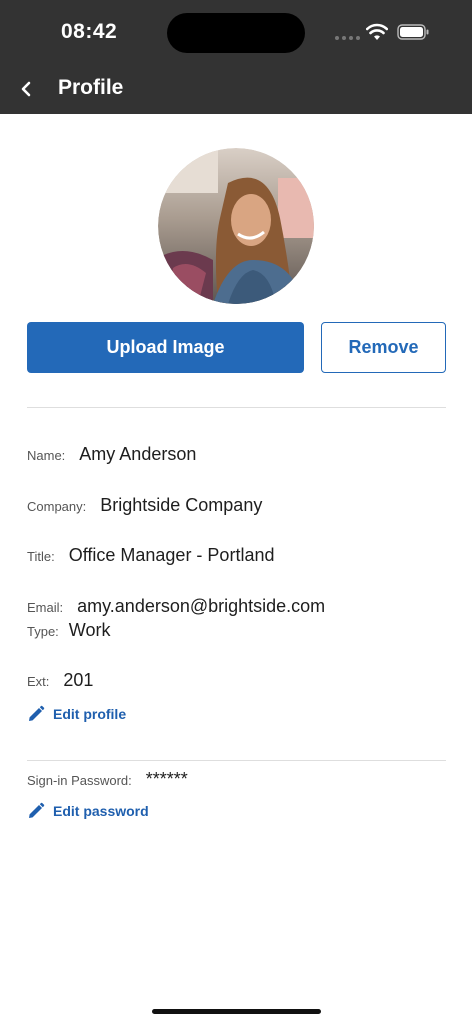 The width and height of the screenshot is (472, 1024). I want to click on edit-password-link: Edit password, so click(88, 811).